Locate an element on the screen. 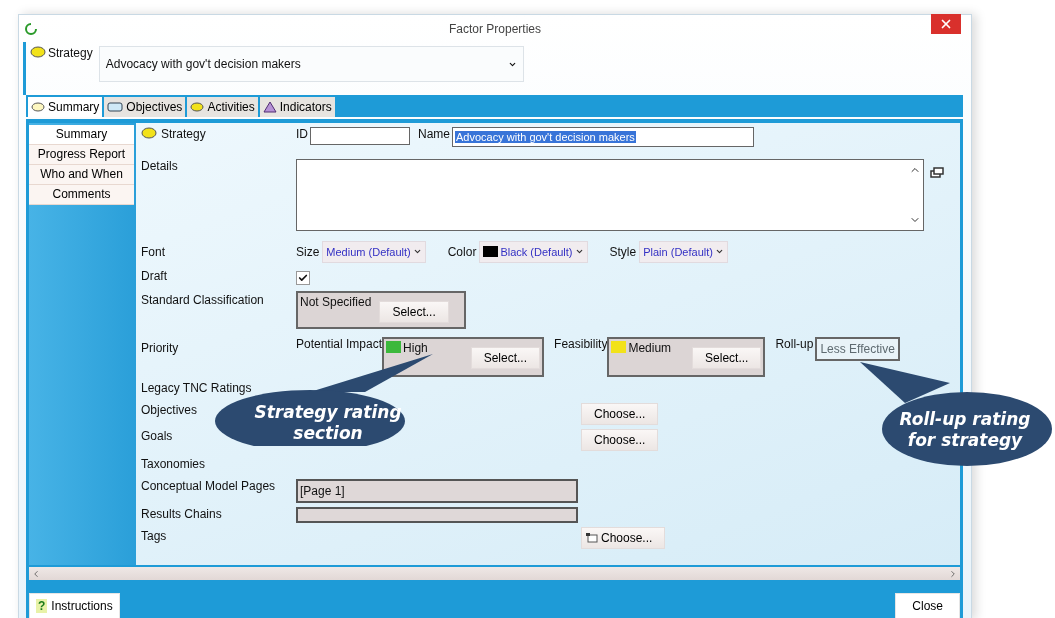  field-label: Objectives is located at coordinates (169, 409).